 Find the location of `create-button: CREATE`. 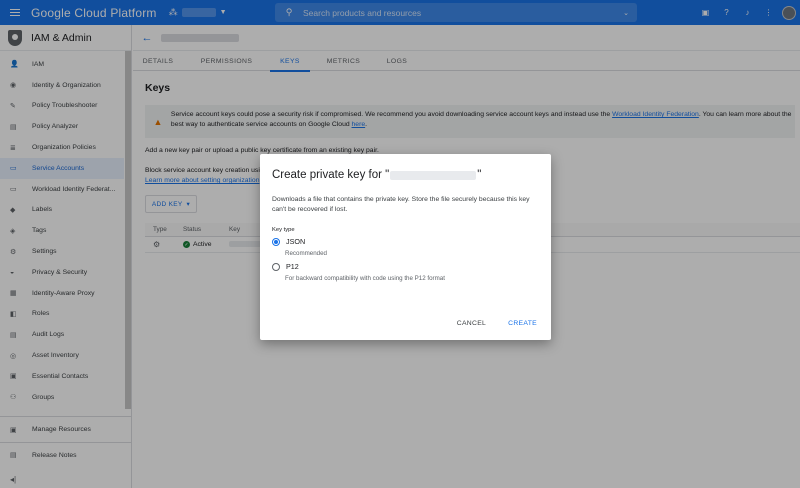

create-button: CREATE is located at coordinates (522, 323).